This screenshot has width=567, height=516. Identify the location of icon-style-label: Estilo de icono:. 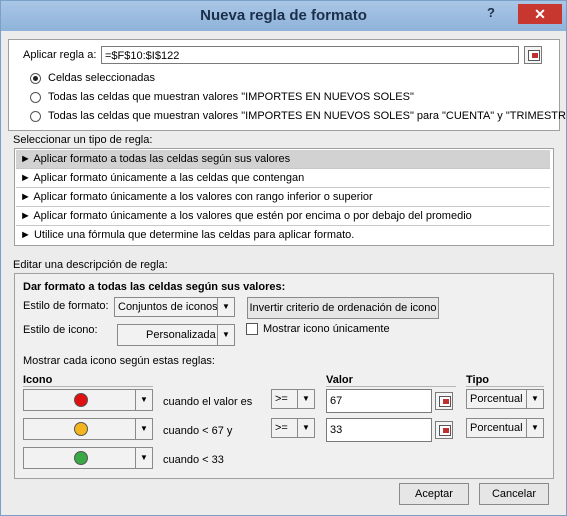
(60, 330).